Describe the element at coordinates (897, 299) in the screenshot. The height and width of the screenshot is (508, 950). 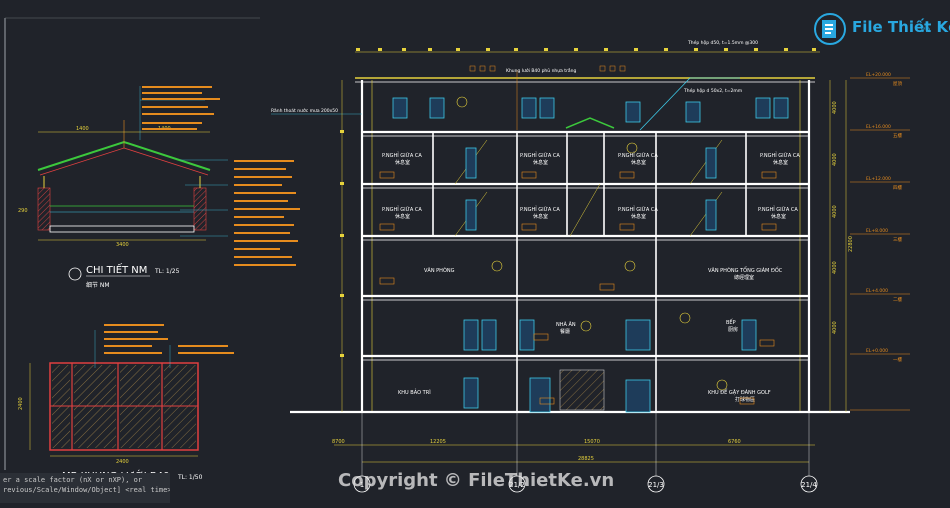
I see `floor-4: 二樓` at that location.